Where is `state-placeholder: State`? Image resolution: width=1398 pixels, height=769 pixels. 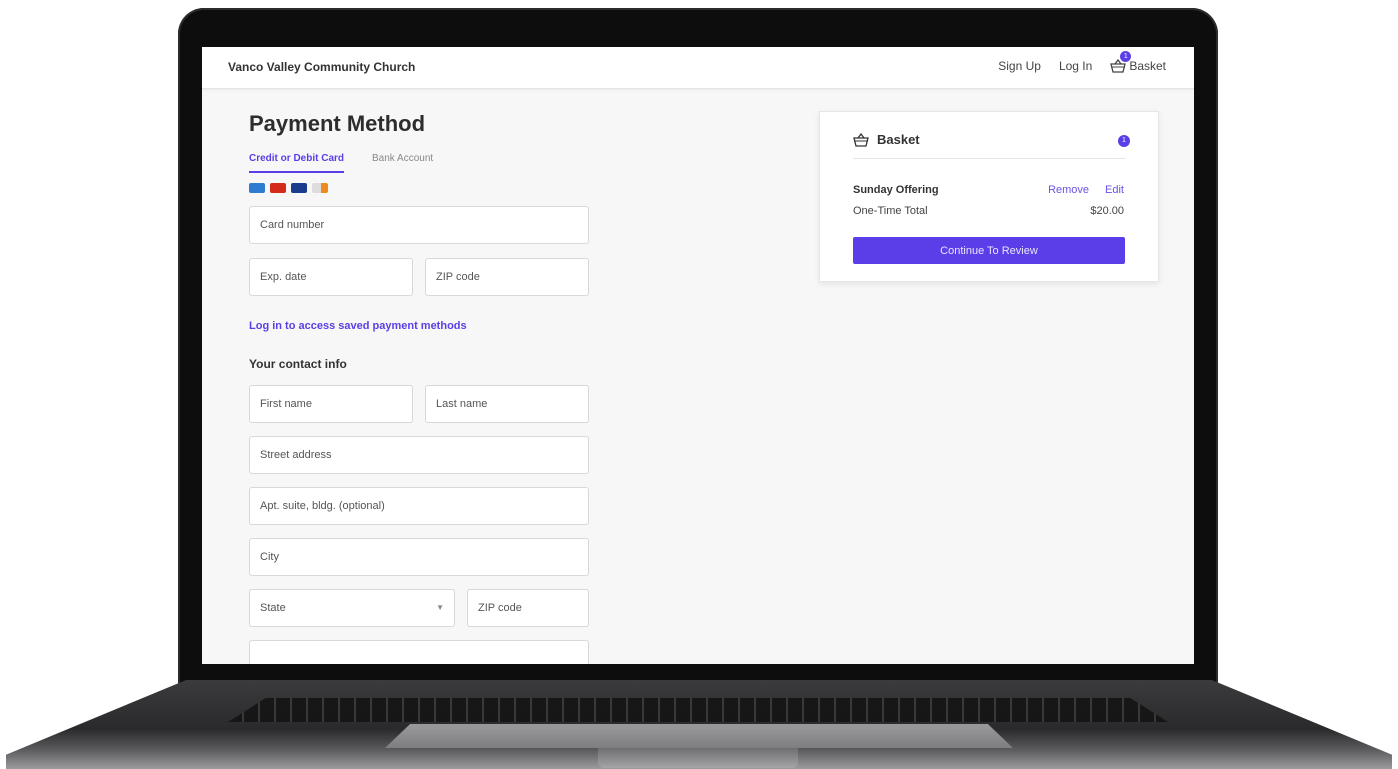
state-placeholder: State is located at coordinates (273, 608).